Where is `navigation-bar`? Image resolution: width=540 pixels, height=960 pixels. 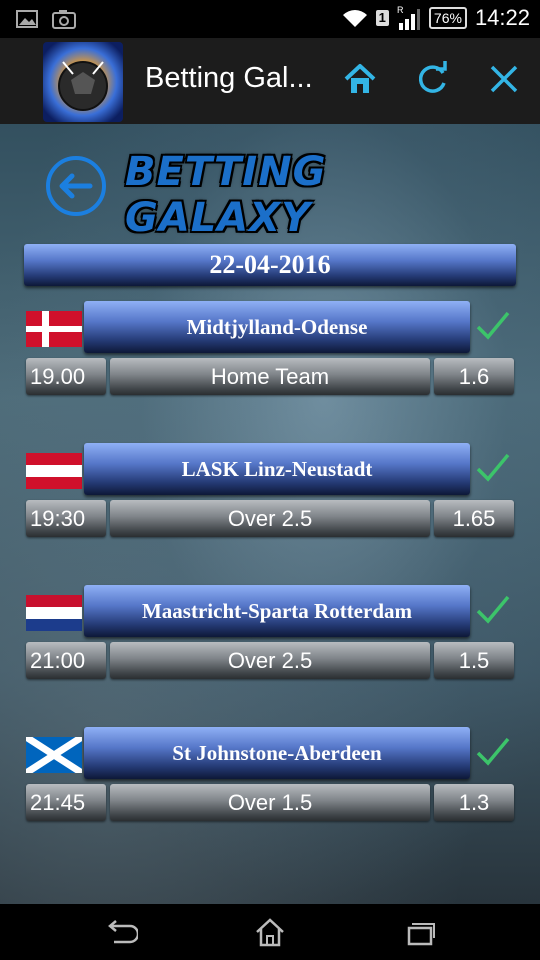
navigation-bar is located at coordinates (270, 932).